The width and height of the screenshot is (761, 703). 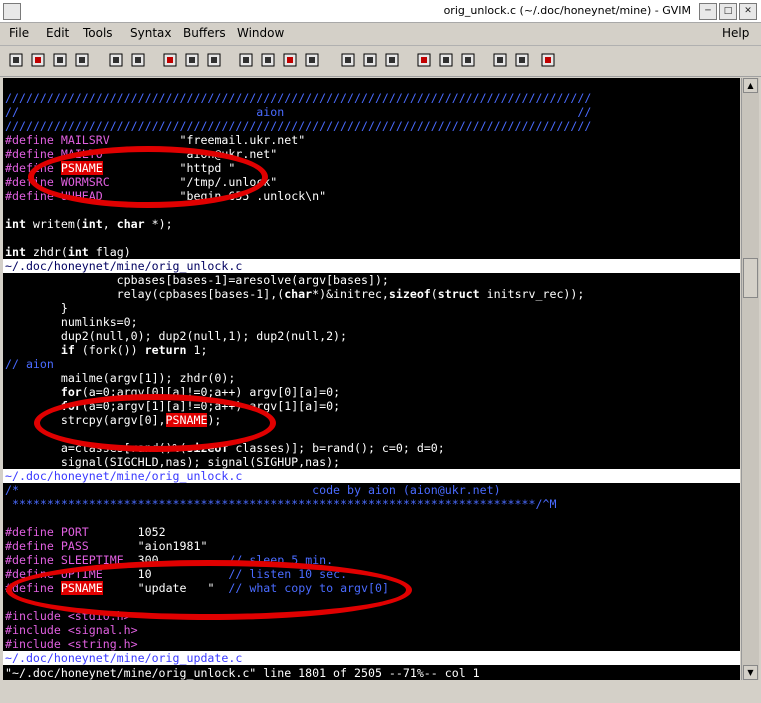 I want to click on code-line: #define PORT 1052, so click(x=85, y=532).